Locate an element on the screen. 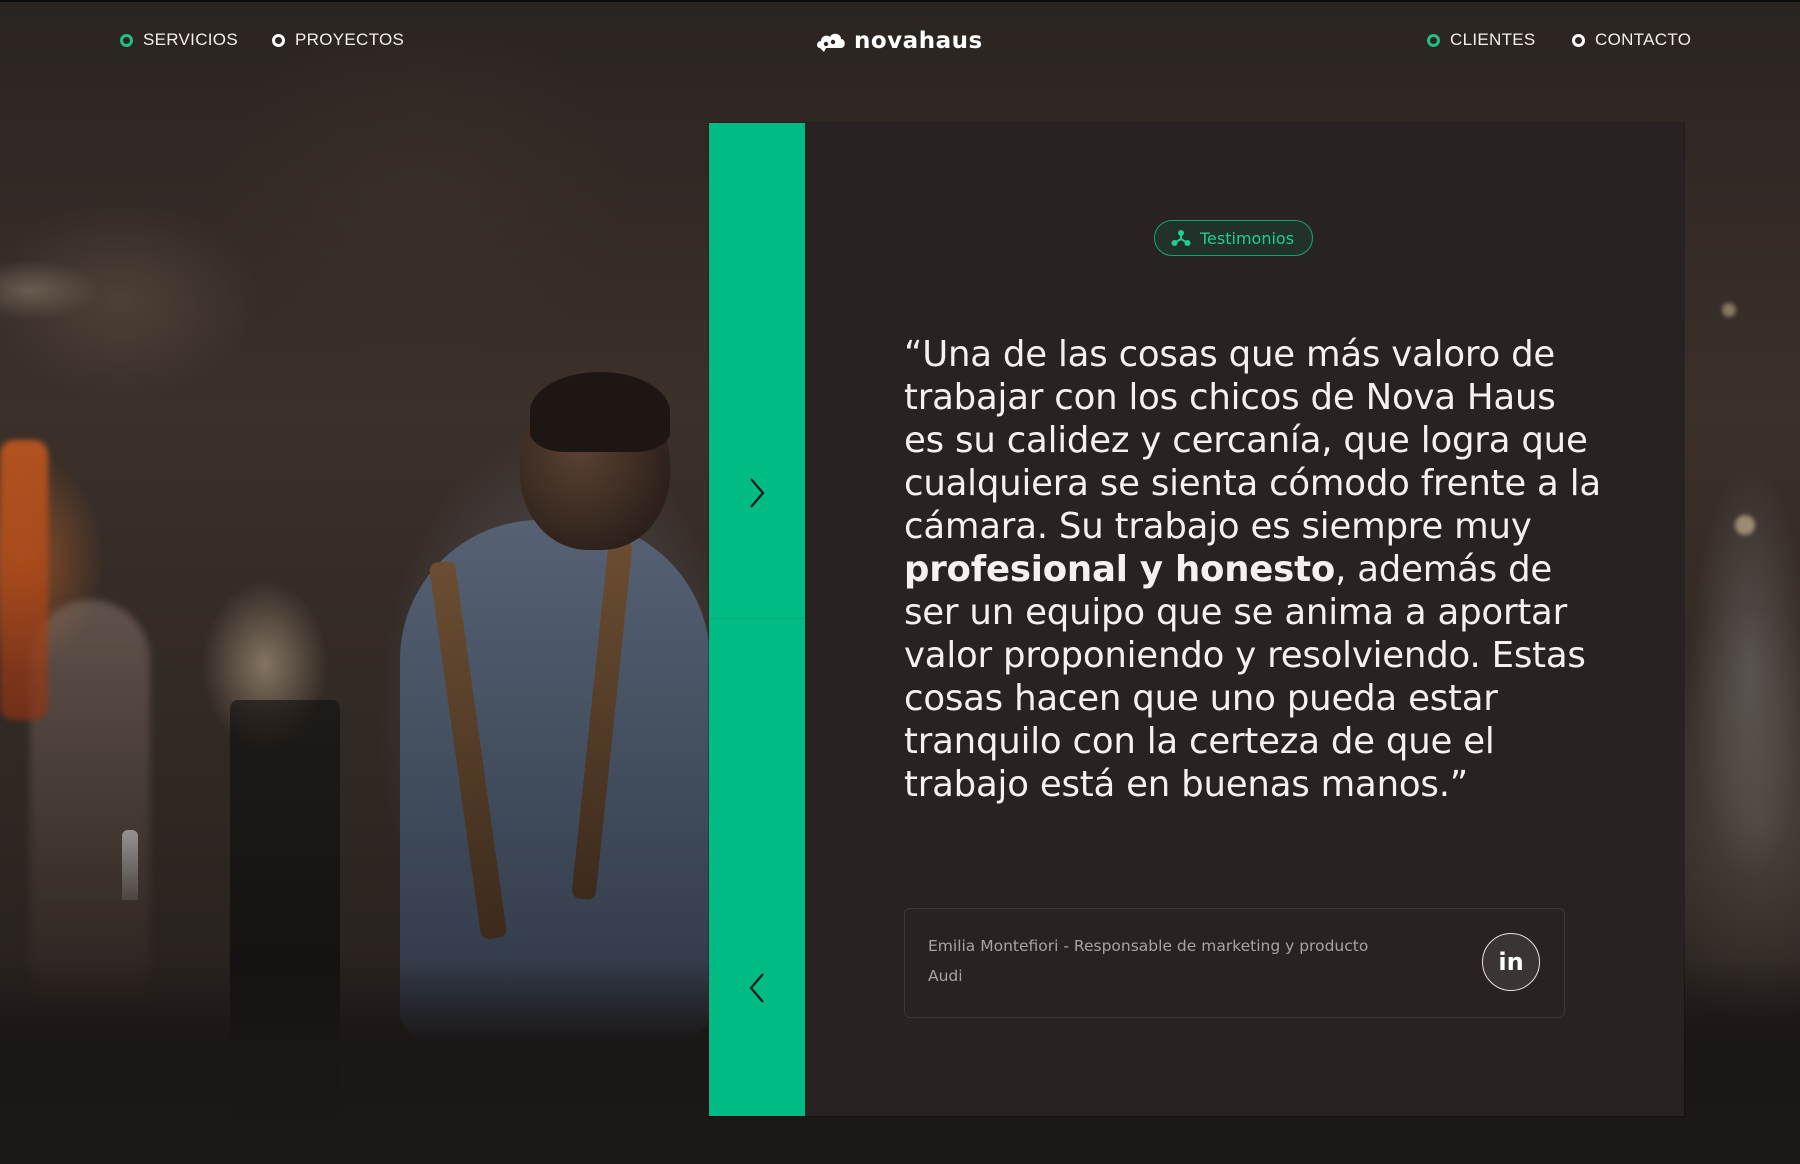 The width and height of the screenshot is (1800, 1164). rail-divider is located at coordinates (757, 618).